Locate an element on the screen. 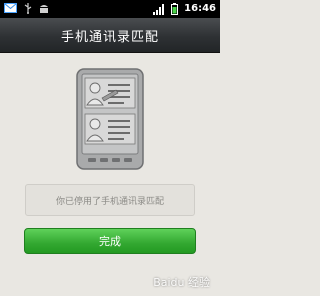 The width and height of the screenshot is (320, 296). status-bar: 16:46 is located at coordinates (110, 9).